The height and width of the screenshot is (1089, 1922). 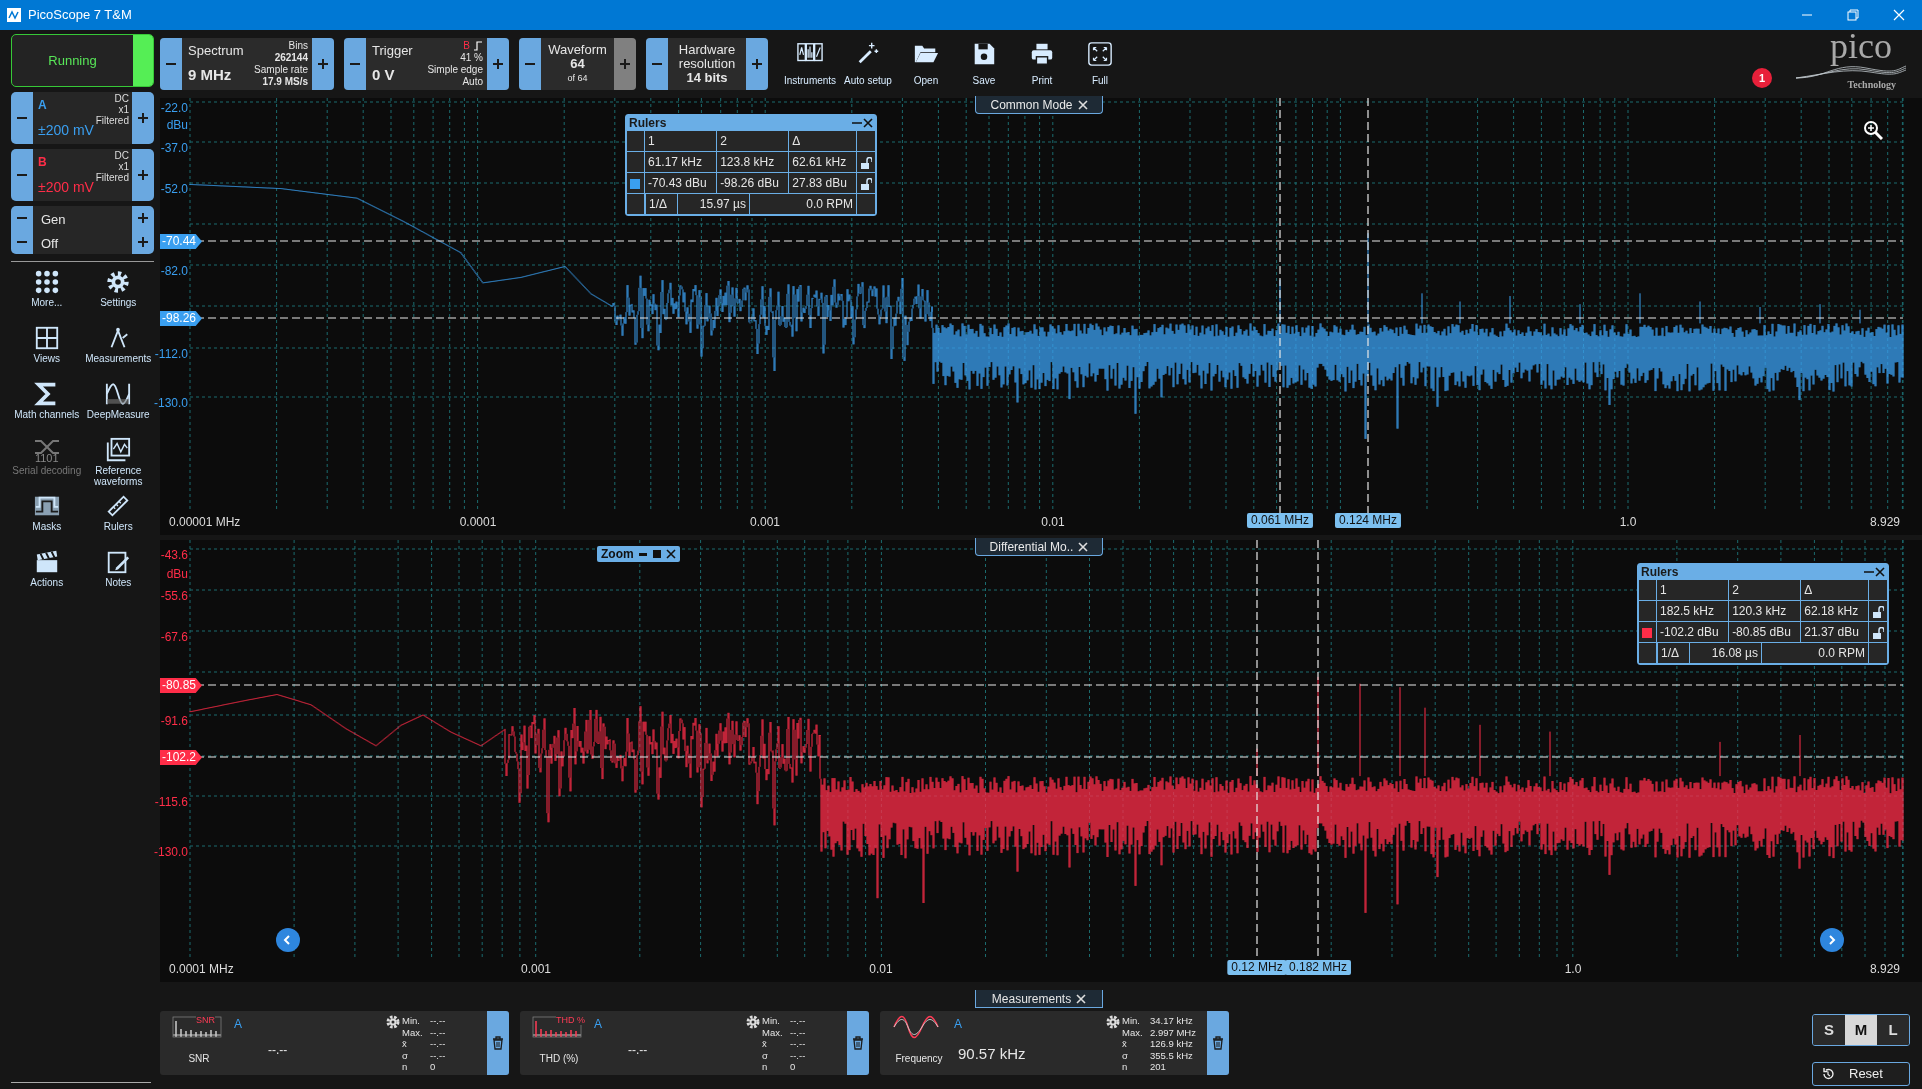 I want to click on ruler-value-tag: 0.124 MHz, so click(x=1368, y=520).